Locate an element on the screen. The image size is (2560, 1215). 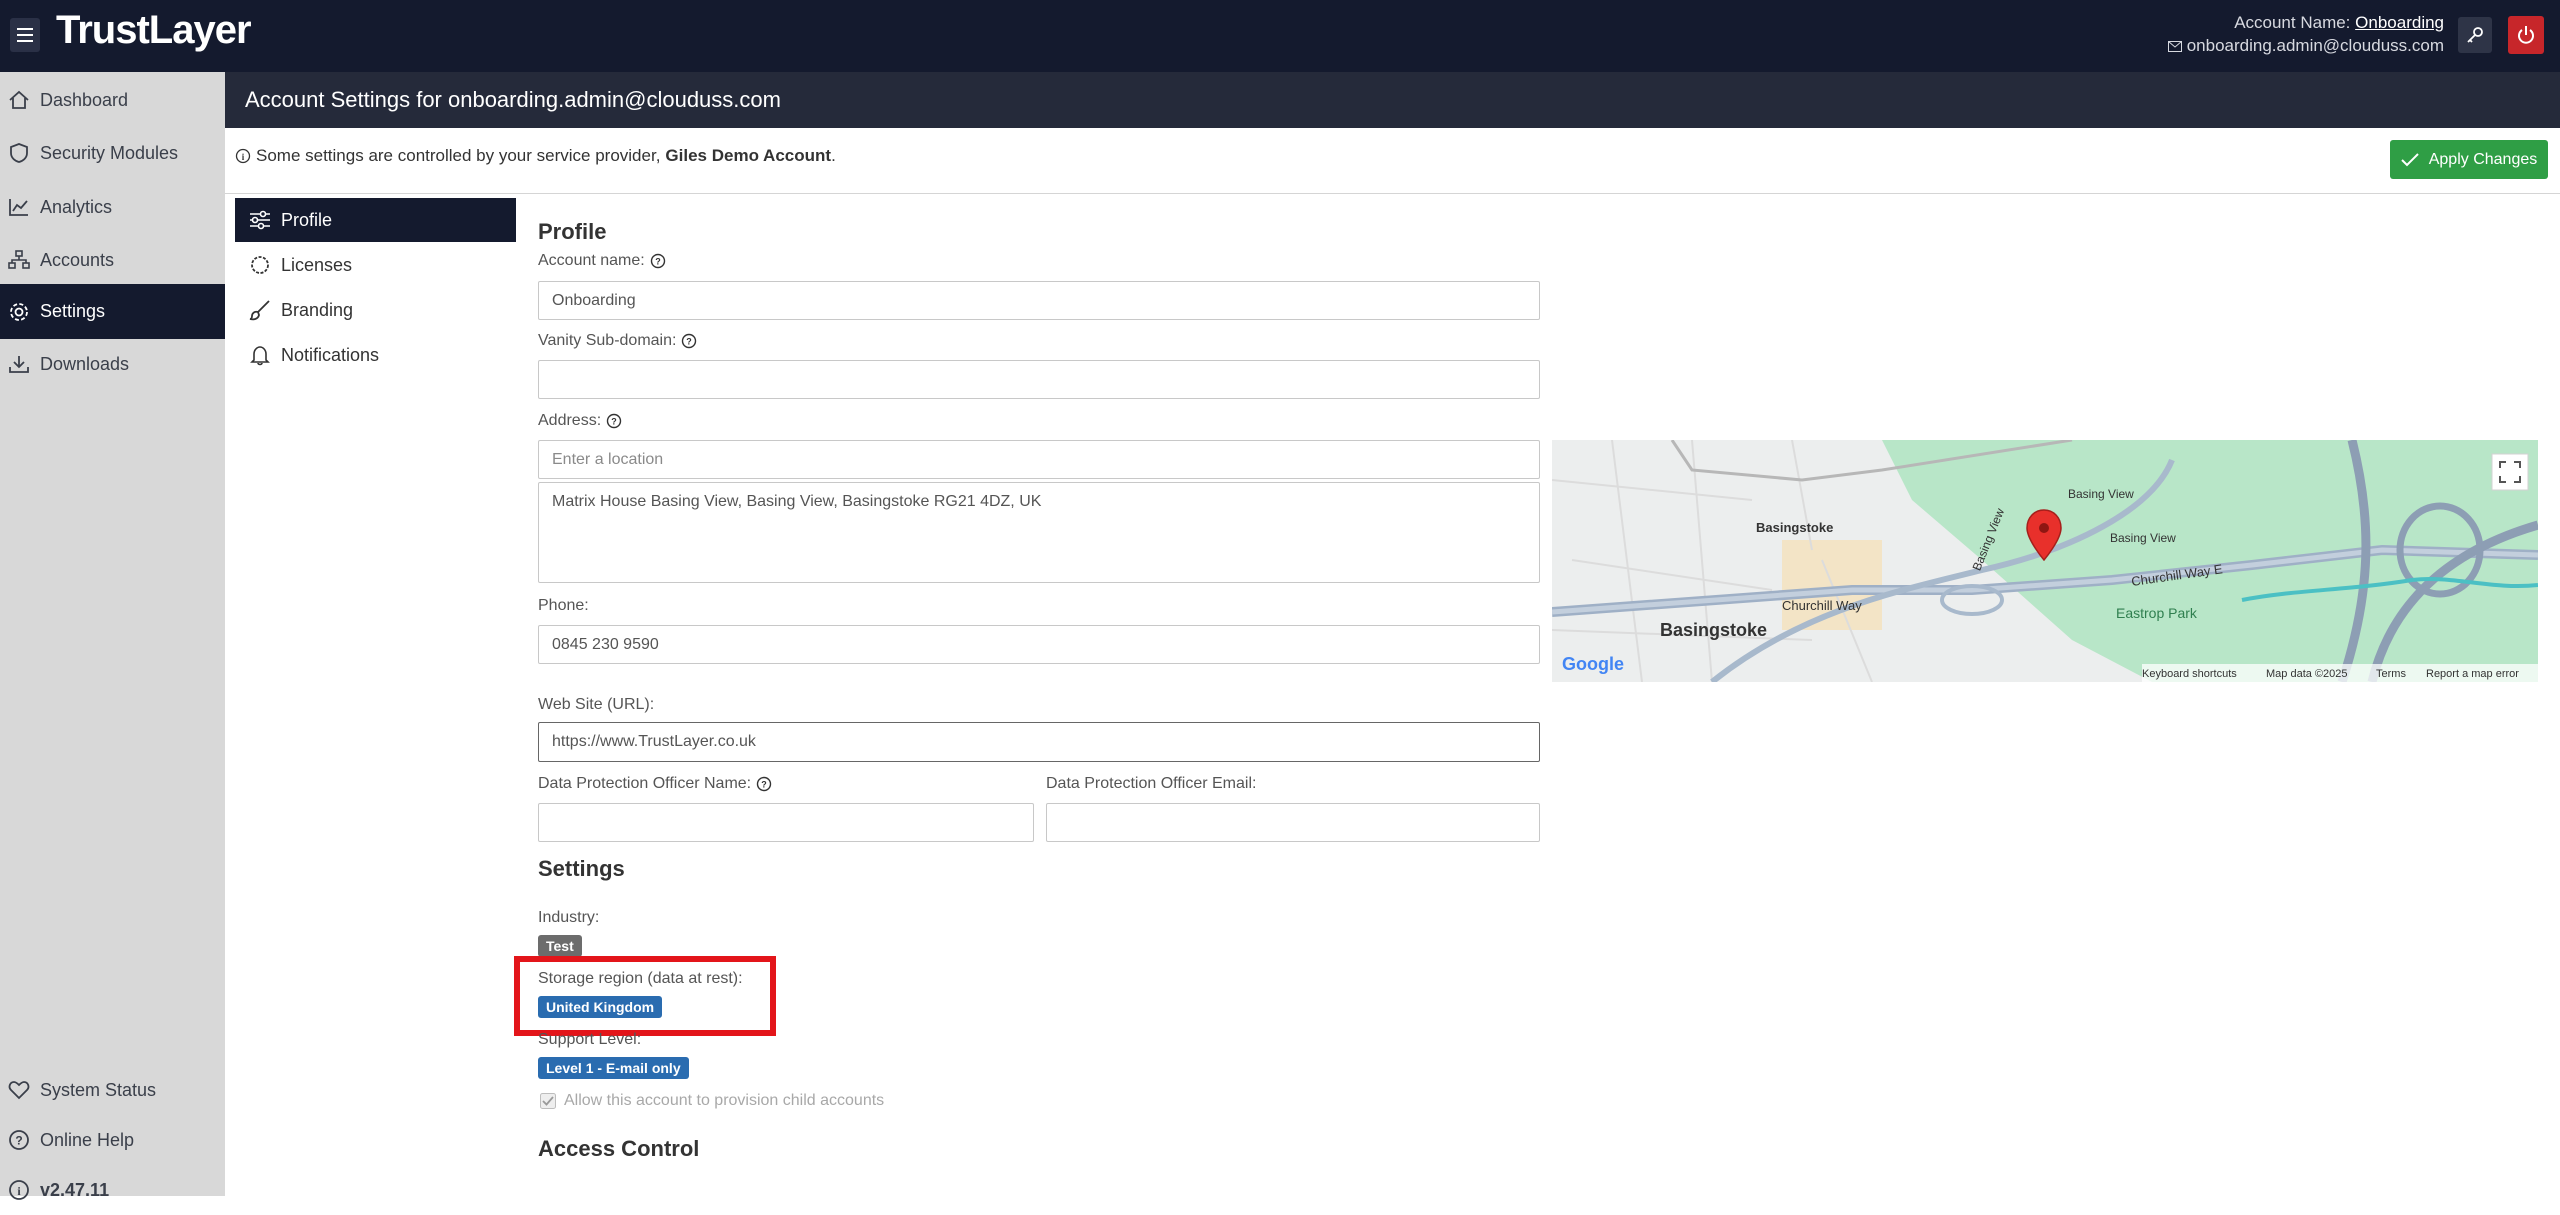
tab-licenses: Licenses is located at coordinates (375, 265).